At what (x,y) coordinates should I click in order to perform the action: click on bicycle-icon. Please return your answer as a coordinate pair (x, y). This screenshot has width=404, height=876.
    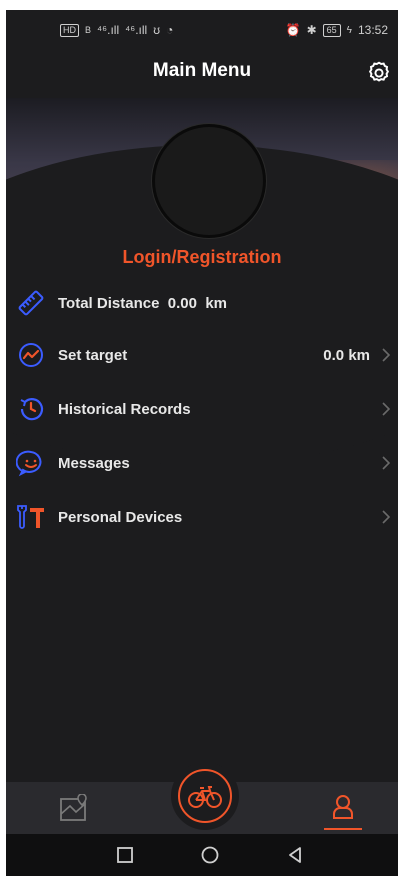
    Looking at the image, I should click on (205, 797).